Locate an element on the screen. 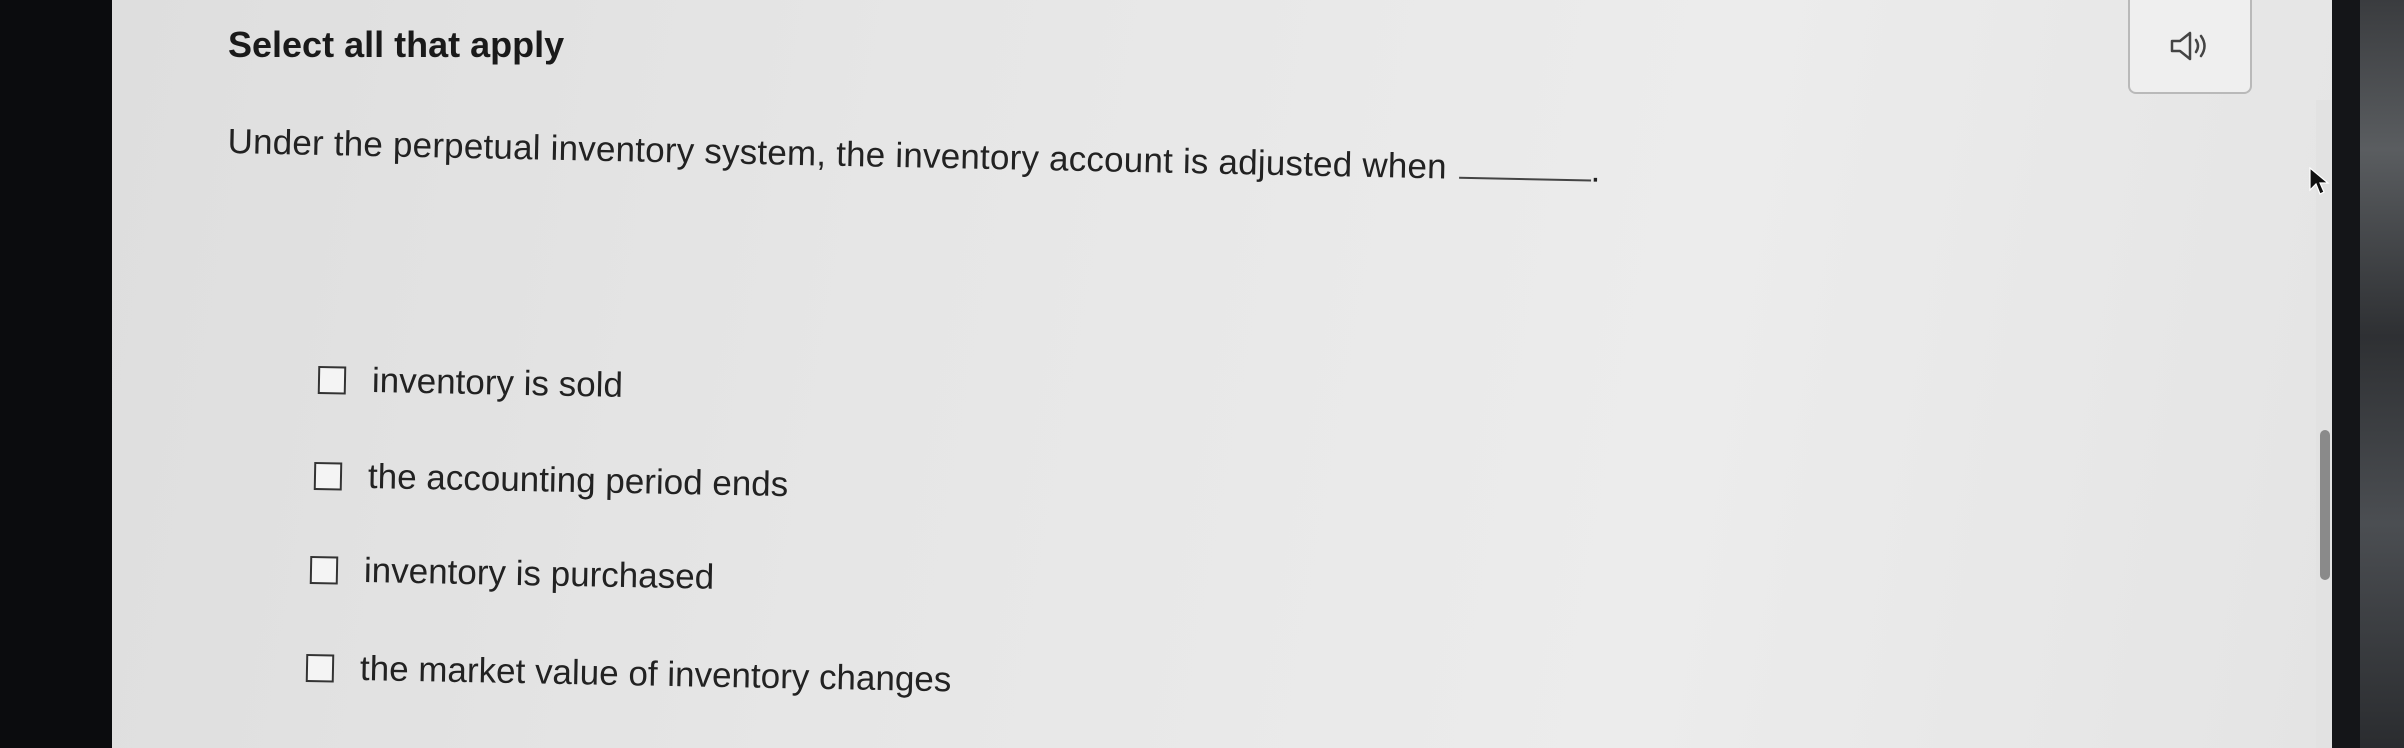 The width and height of the screenshot is (2404, 748). option-market-value-changes: the market value of inventory changes is located at coordinates (628, 674).